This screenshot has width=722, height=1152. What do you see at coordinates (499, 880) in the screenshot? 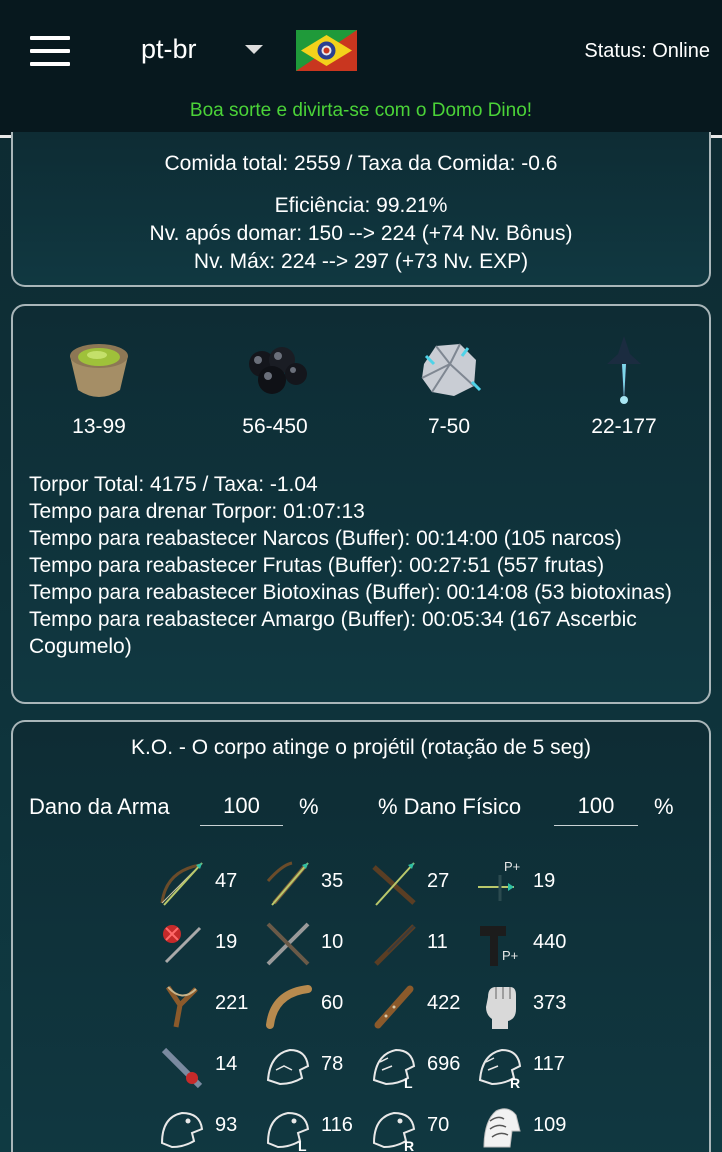
I see `tranq-arrow-plus-icon: P+` at bounding box center [499, 880].